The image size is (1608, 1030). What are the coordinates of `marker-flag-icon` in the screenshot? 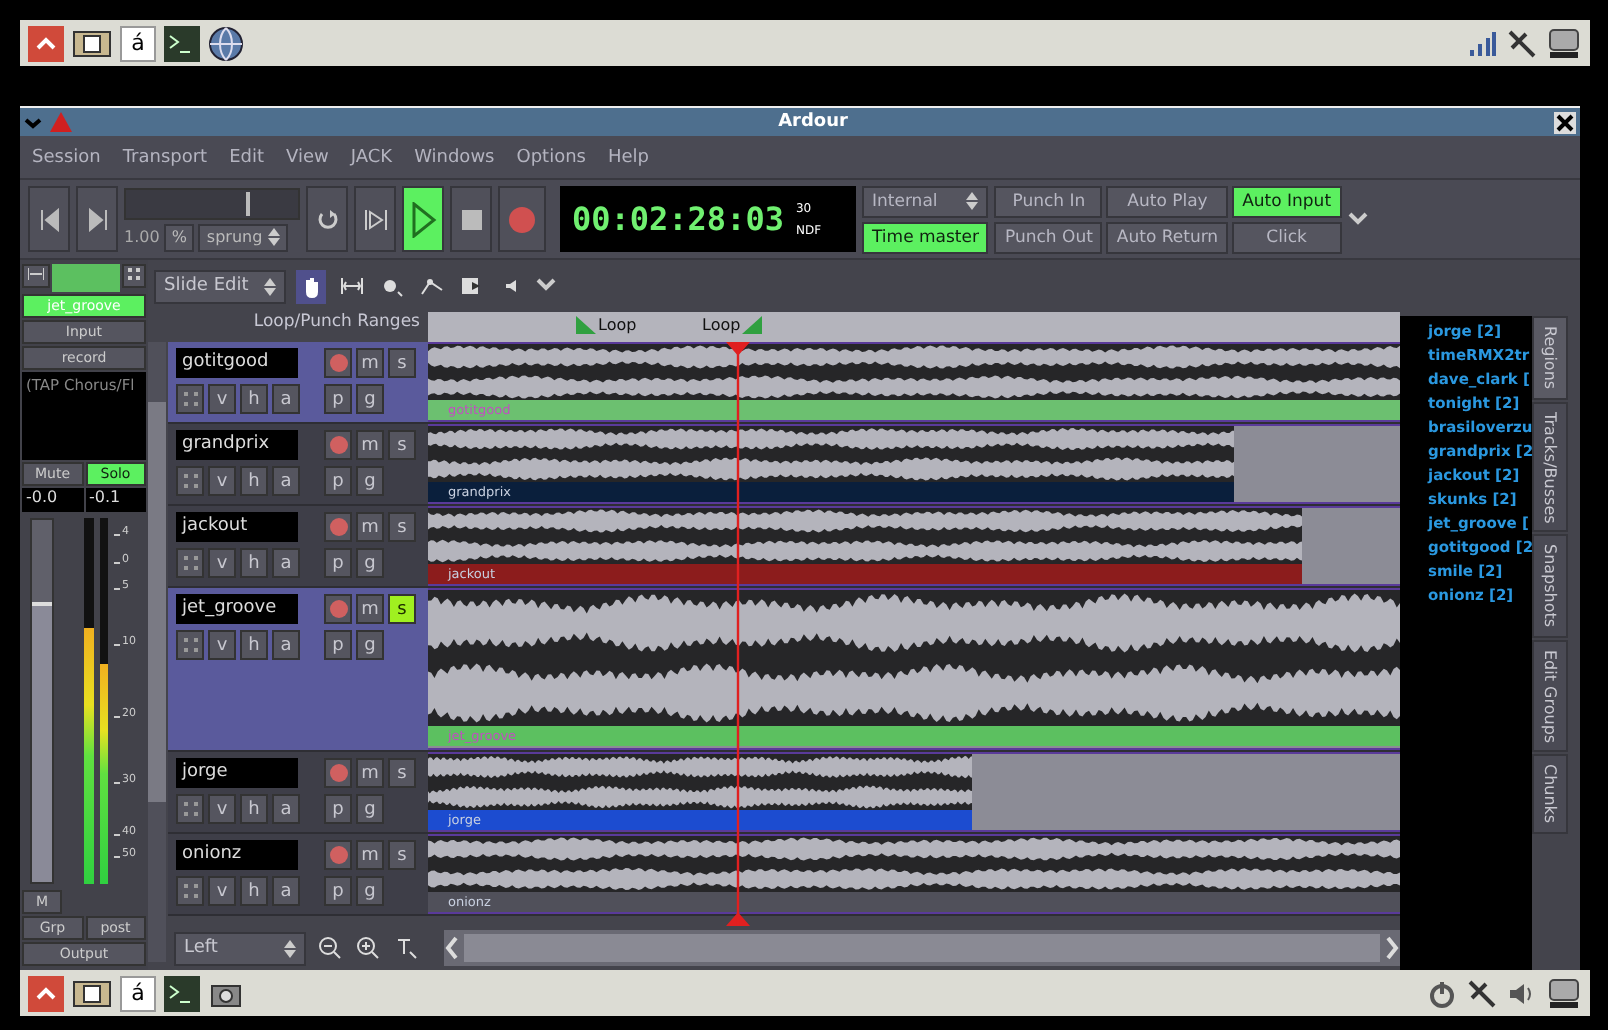 It's located at (586, 325).